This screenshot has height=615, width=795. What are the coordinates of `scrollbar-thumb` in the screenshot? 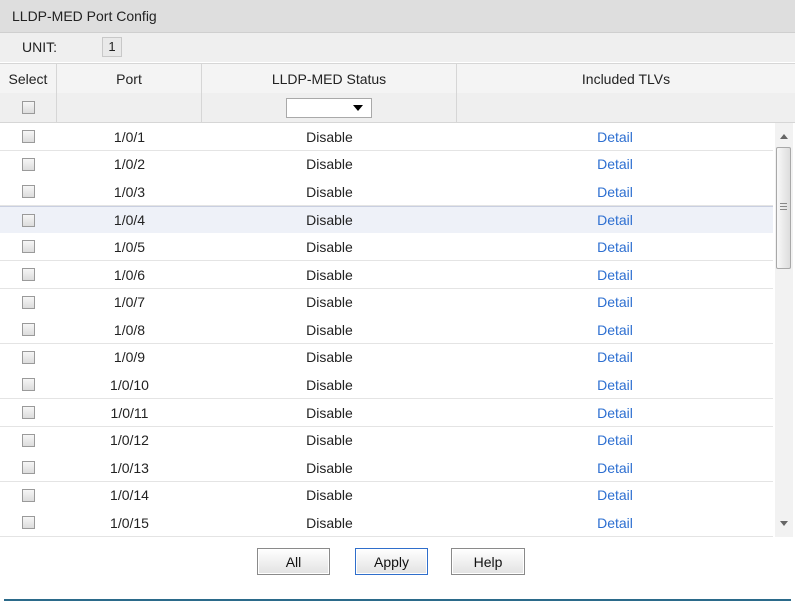 It's located at (783, 208).